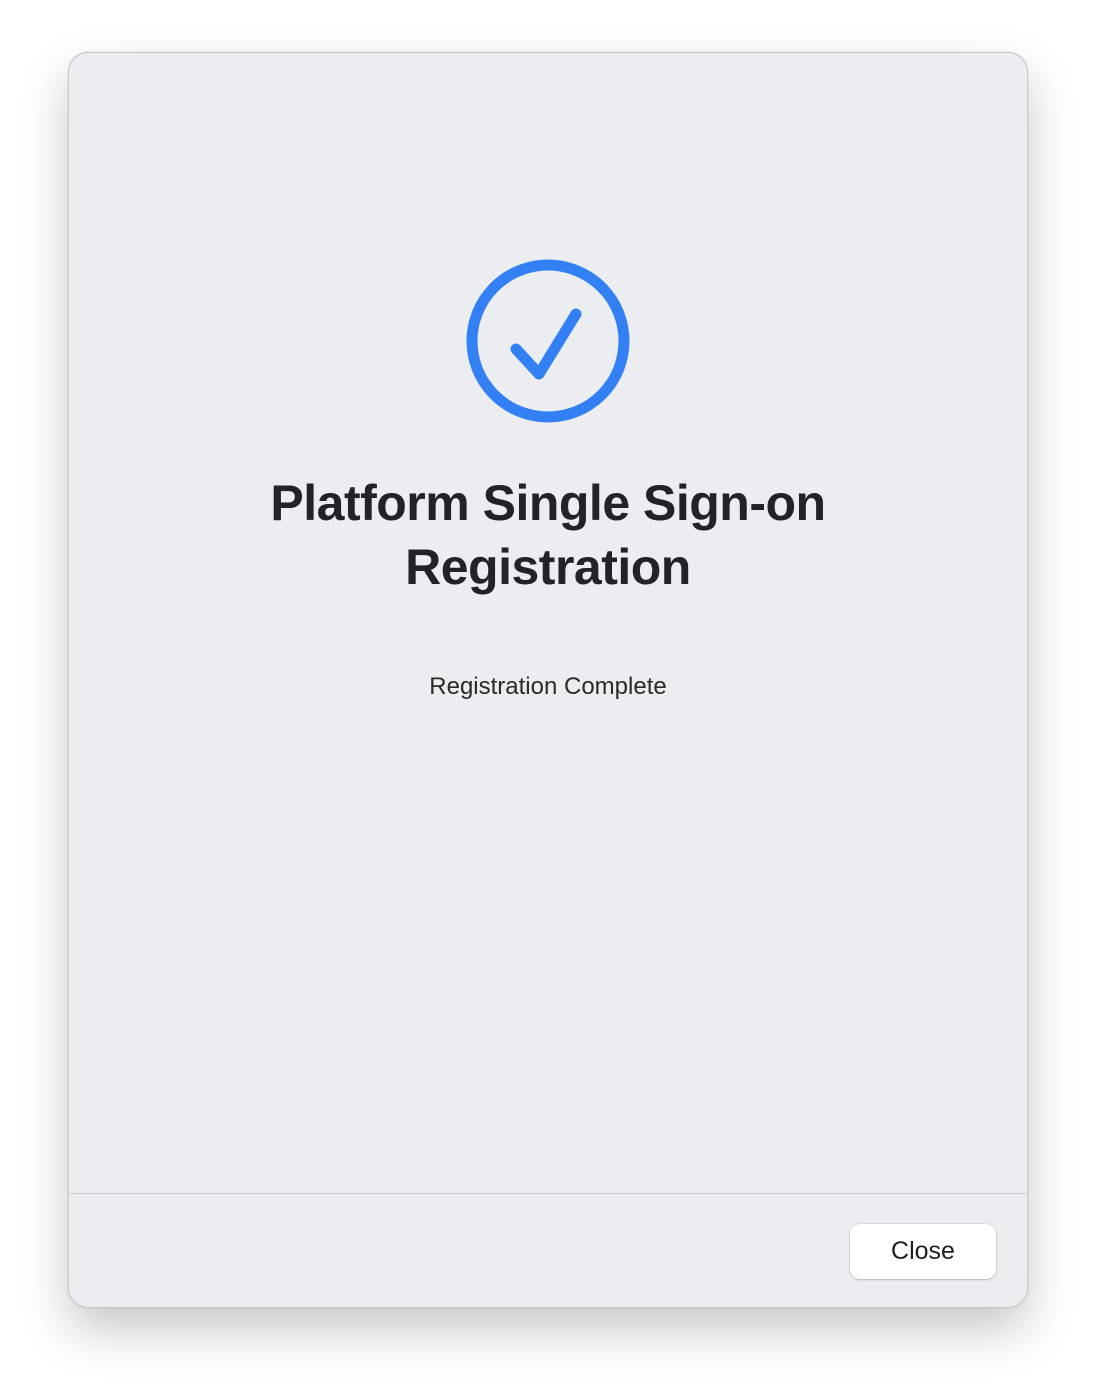 This screenshot has width=1096, height=1392. What do you see at coordinates (548, 1250) in the screenshot?
I see `dialog-footer: Close` at bounding box center [548, 1250].